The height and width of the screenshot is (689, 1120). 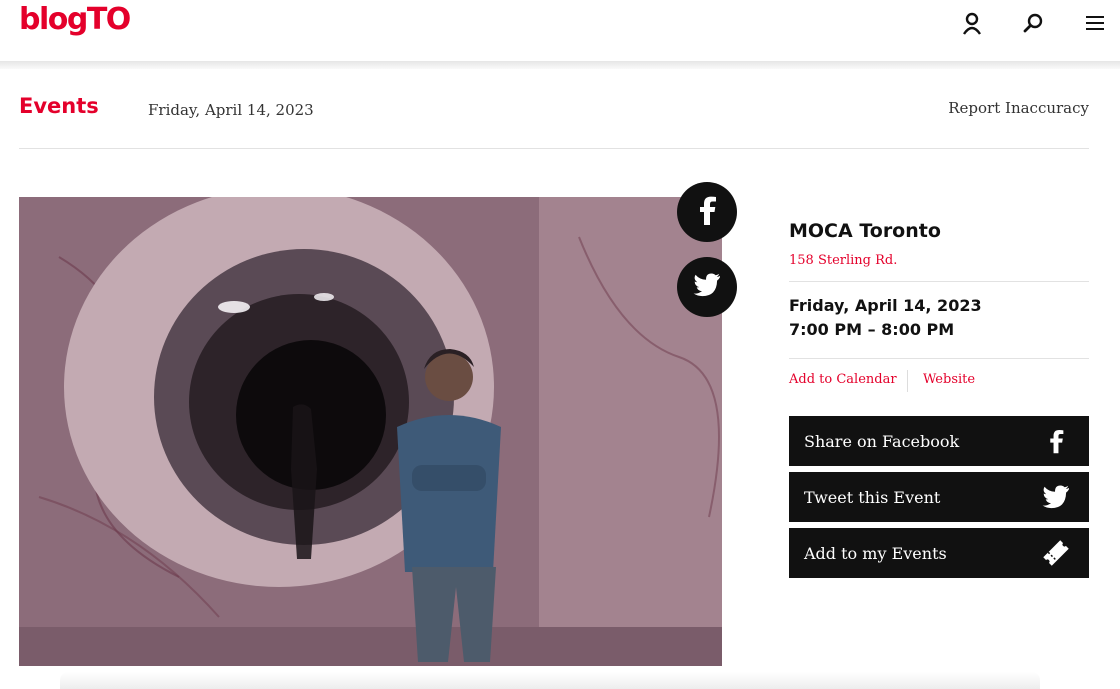 I want to click on search-icon, so click(x=1033, y=23).